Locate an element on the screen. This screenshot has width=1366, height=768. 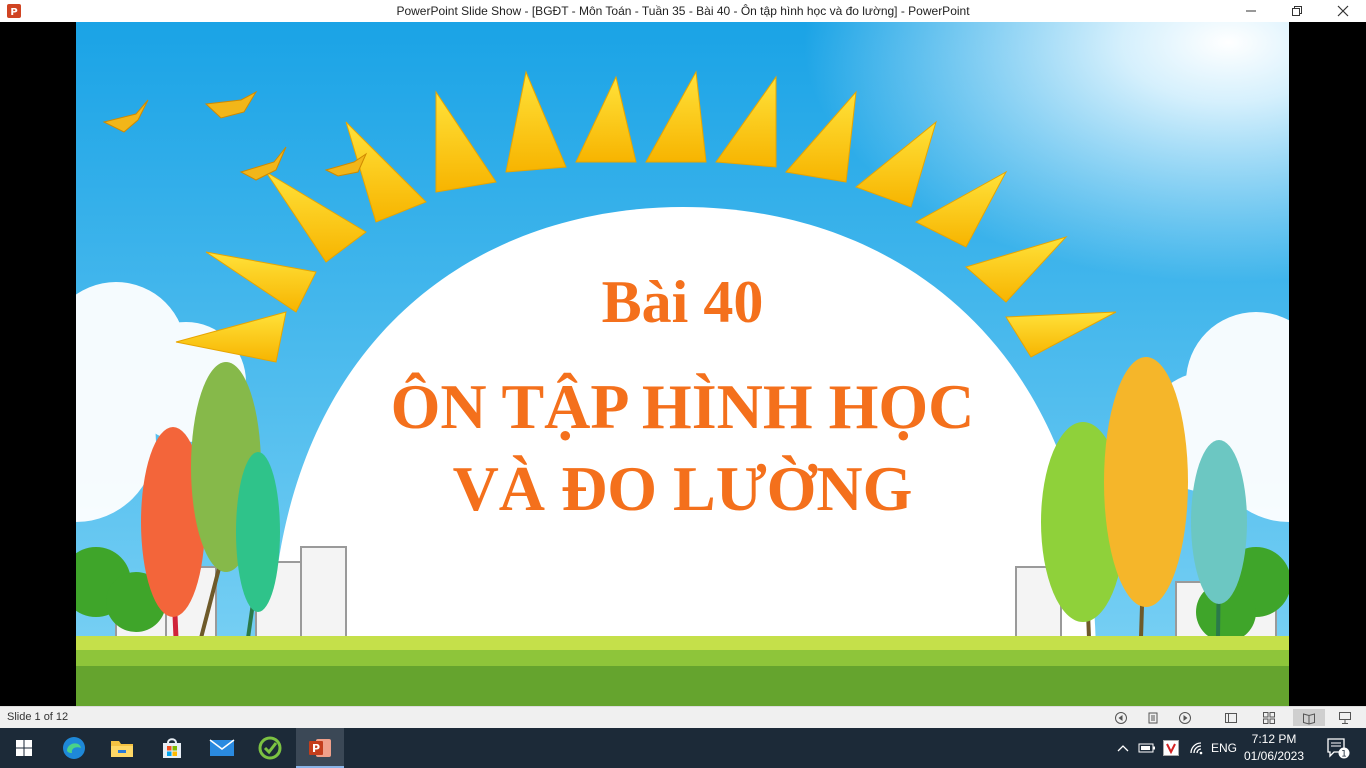
start-button is located at coordinates (24, 748).